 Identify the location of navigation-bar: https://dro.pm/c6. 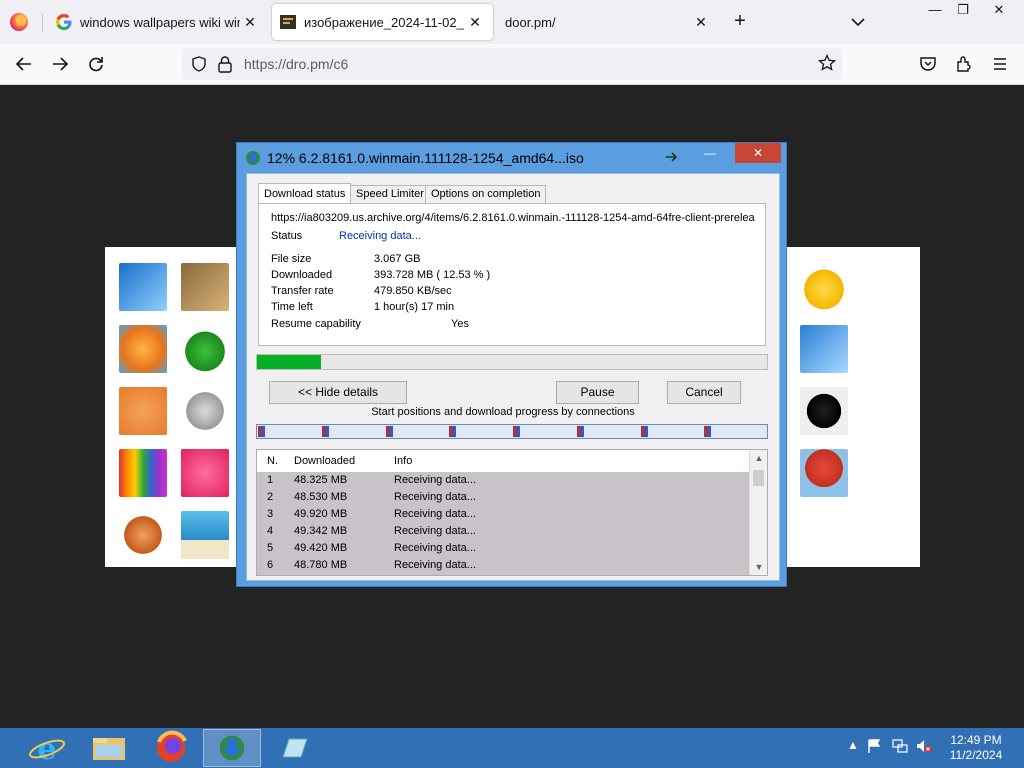
(512, 64).